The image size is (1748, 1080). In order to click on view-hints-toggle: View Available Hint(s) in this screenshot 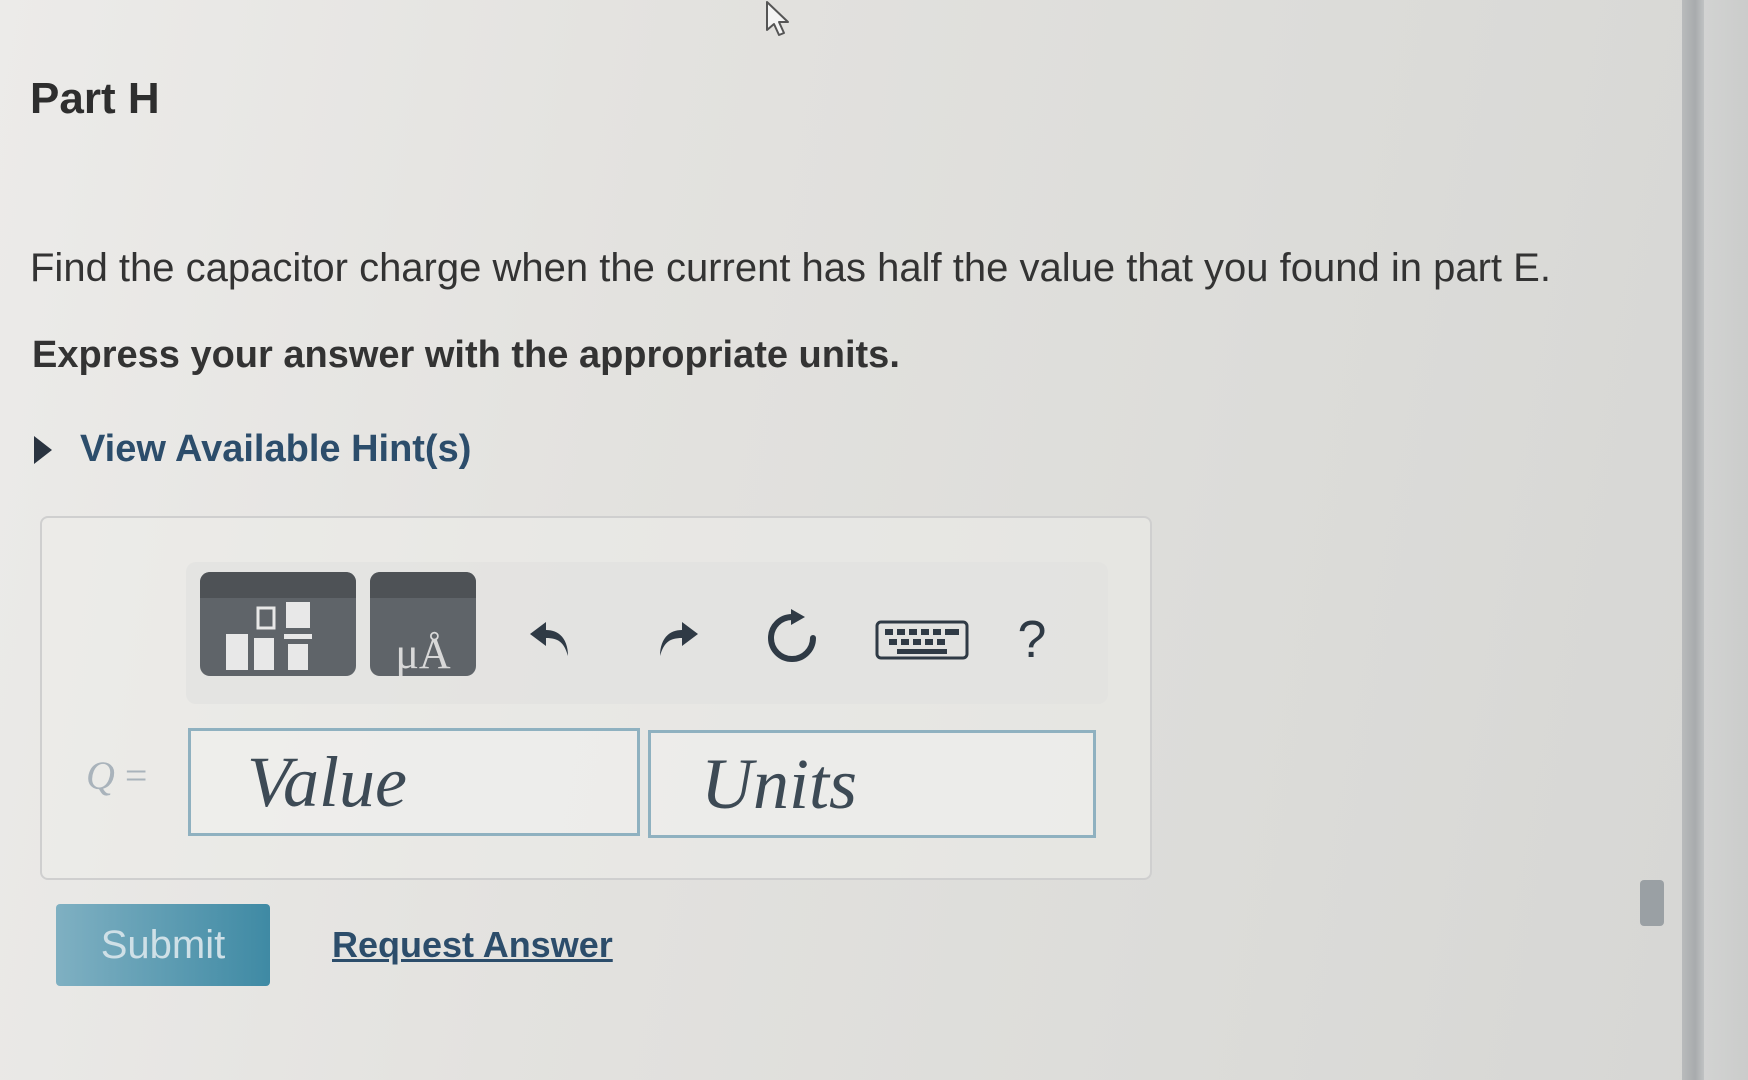, I will do `click(252, 449)`.